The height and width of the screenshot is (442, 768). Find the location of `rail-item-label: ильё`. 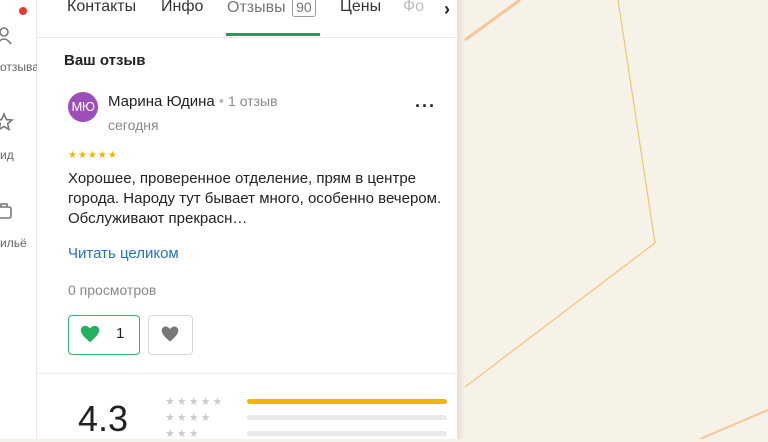

rail-item-label: ильё is located at coordinates (13, 243).